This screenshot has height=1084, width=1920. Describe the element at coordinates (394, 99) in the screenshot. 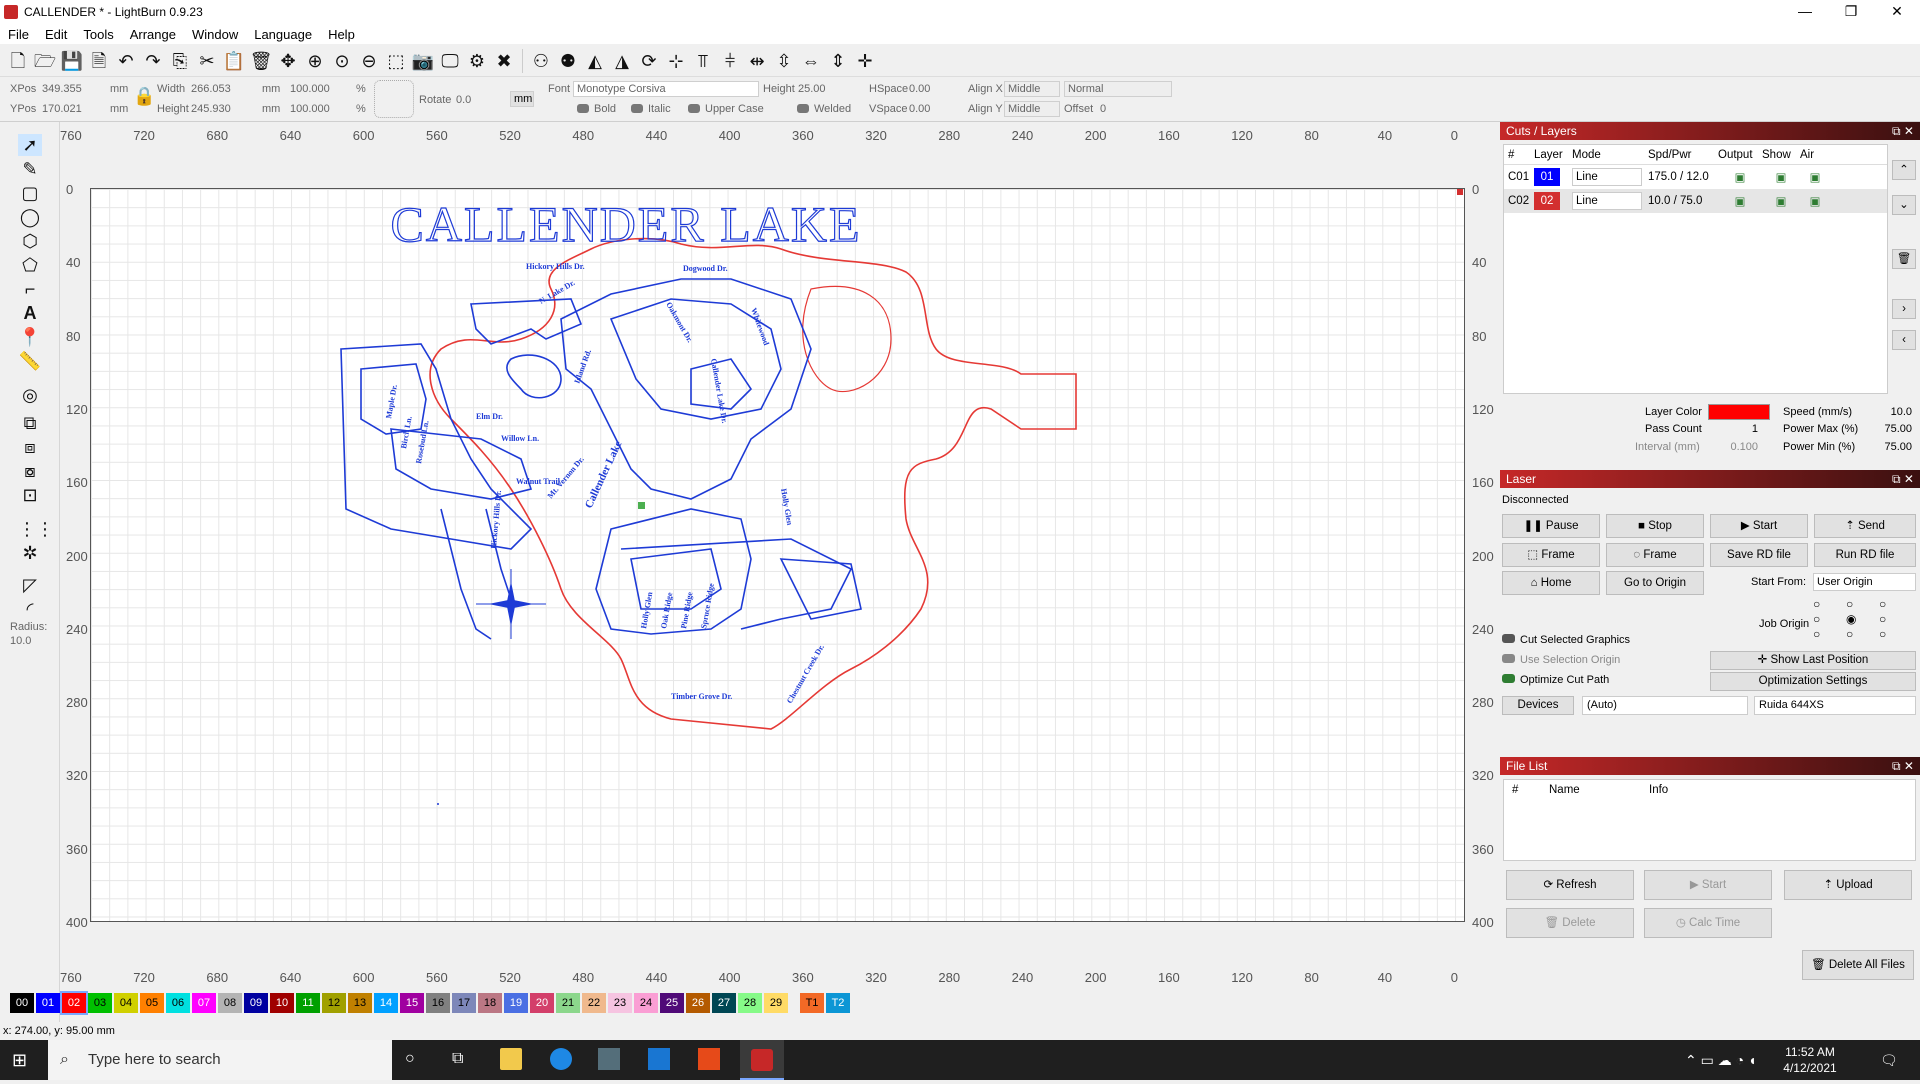

I see `anchor-grid-icon` at that location.